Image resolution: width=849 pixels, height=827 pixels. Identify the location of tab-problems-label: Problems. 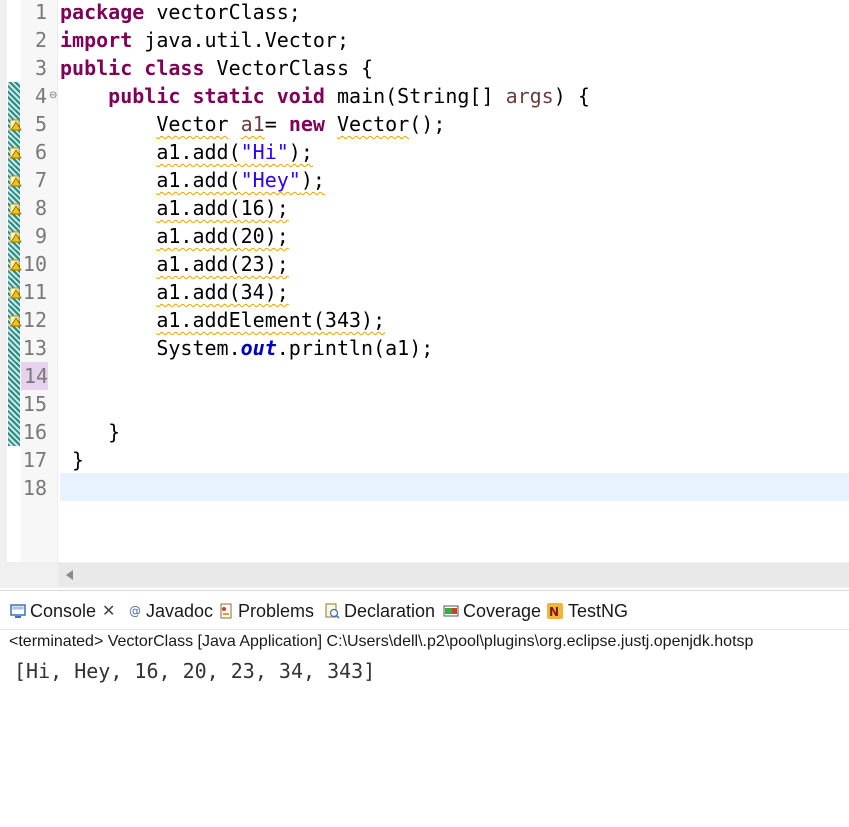
(276, 610).